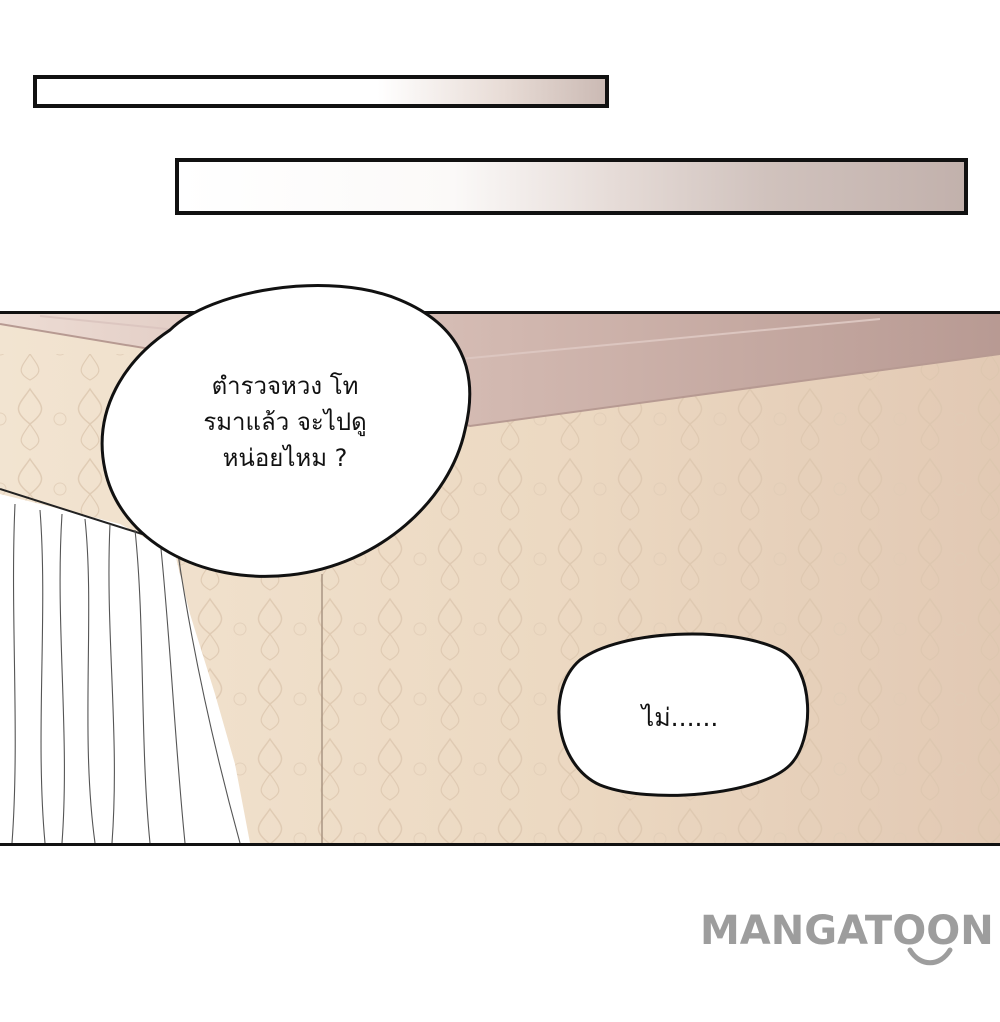 The height and width of the screenshot is (1022, 1000). I want to click on speech-line-3: หน่อยไหม ?, so click(285, 458).